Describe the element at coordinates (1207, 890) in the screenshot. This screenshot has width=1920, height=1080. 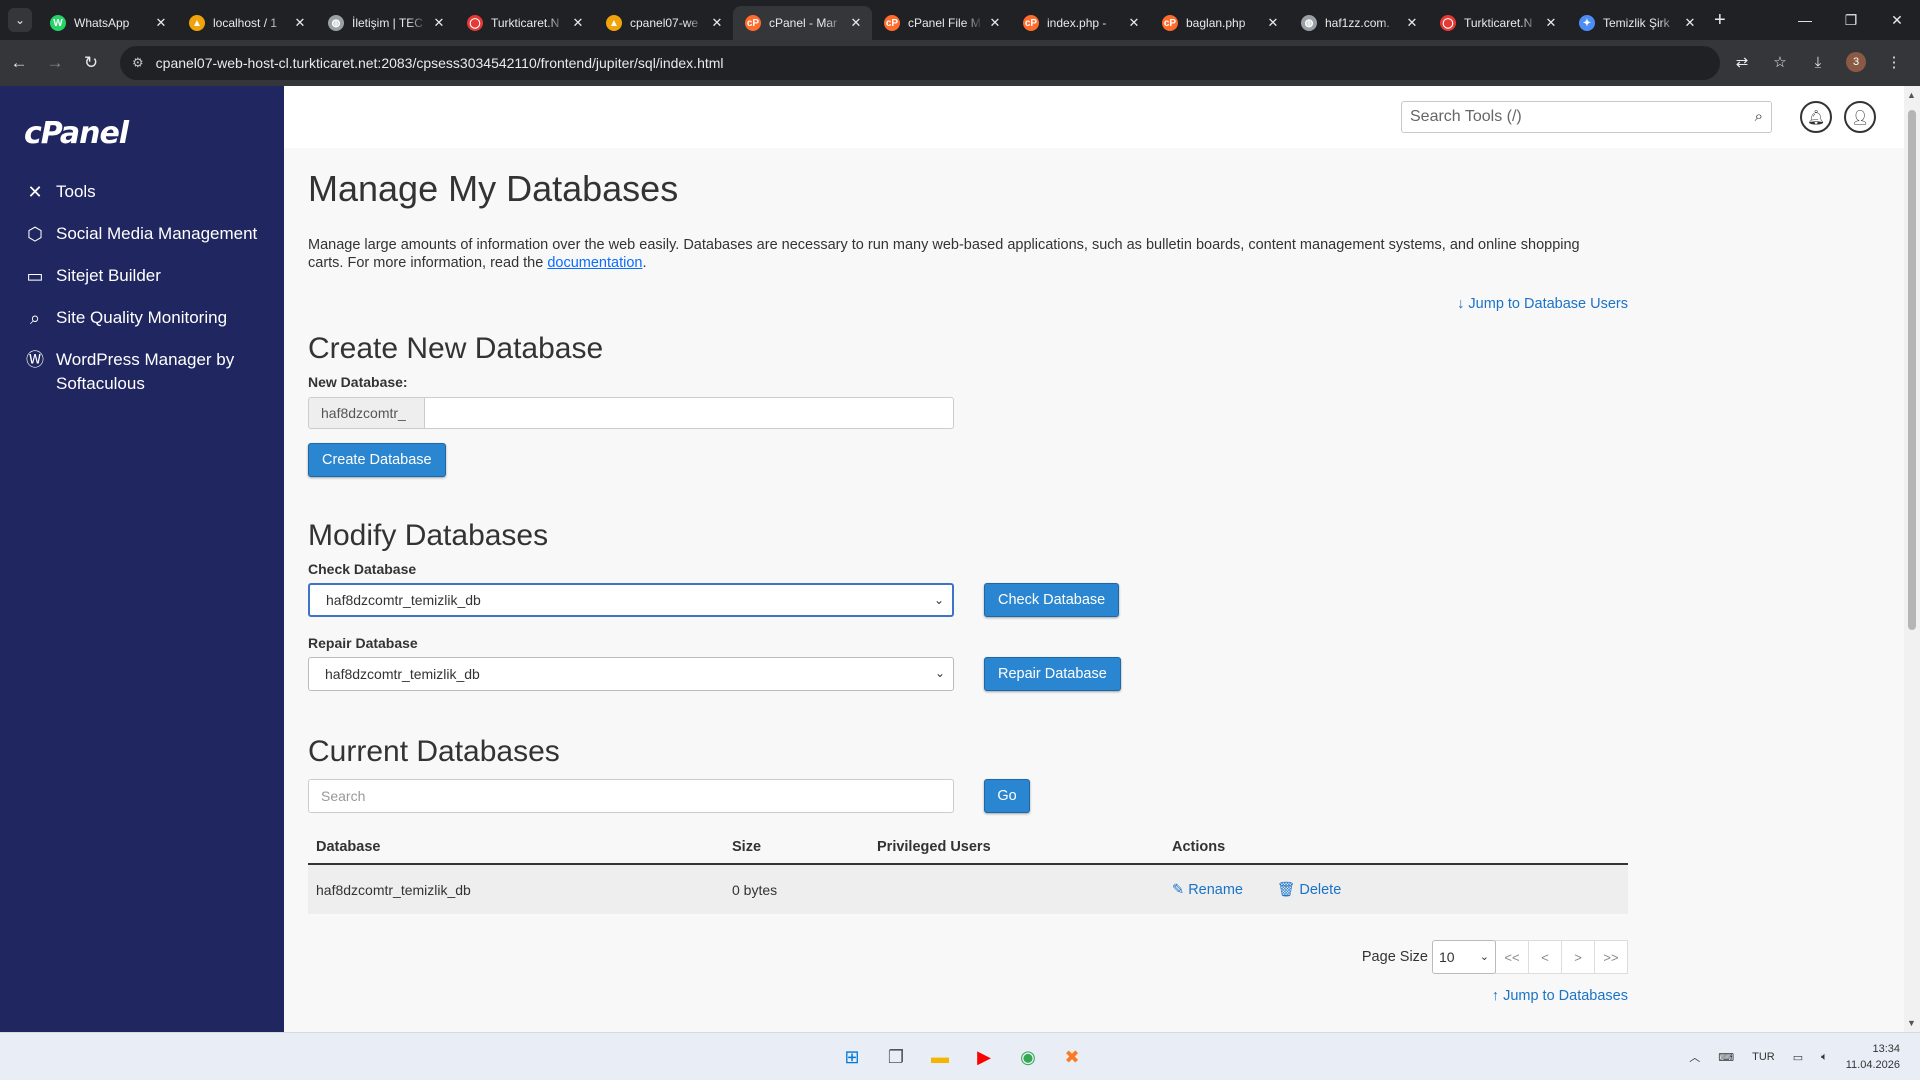
I see `rename-link: ✎ Rename` at that location.